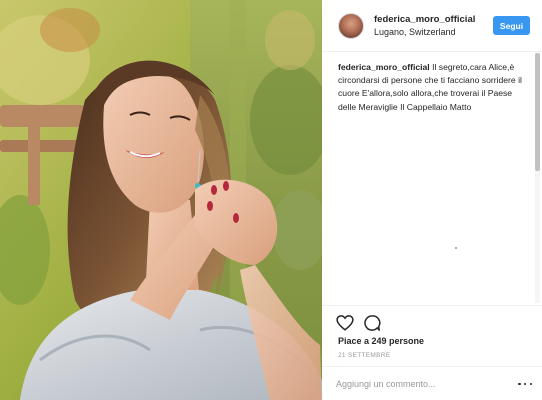 The width and height of the screenshot is (542, 400). I want to click on post-date: 21 SETTEMBRE, so click(364, 355).